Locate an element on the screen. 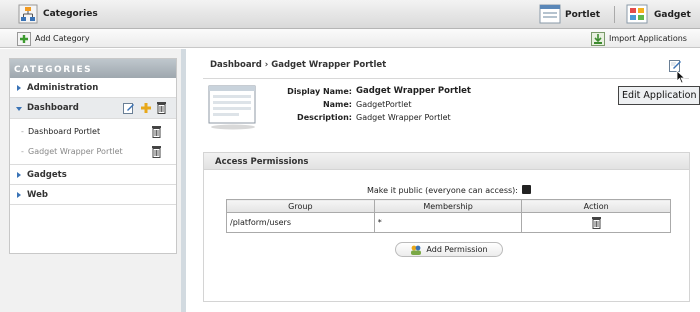 The width and height of the screenshot is (700, 312). delete-category-icon is located at coordinates (161, 107).